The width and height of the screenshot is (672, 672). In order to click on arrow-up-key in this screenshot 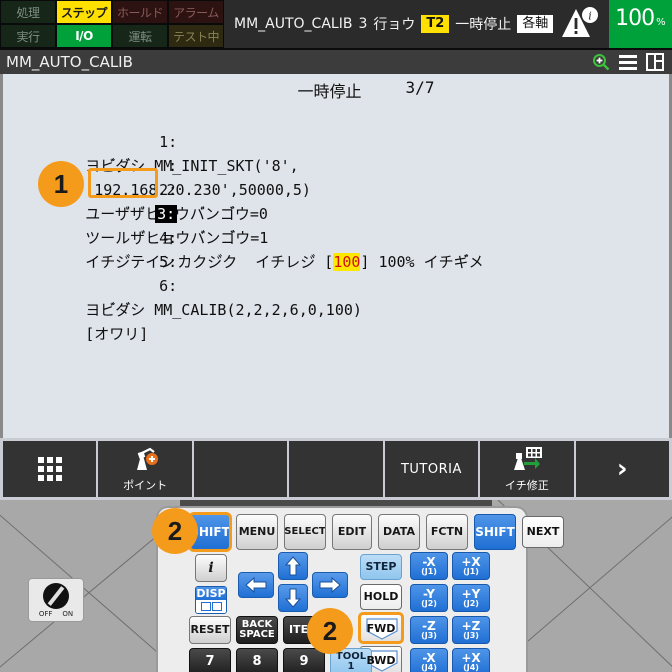, I will do `click(293, 566)`.